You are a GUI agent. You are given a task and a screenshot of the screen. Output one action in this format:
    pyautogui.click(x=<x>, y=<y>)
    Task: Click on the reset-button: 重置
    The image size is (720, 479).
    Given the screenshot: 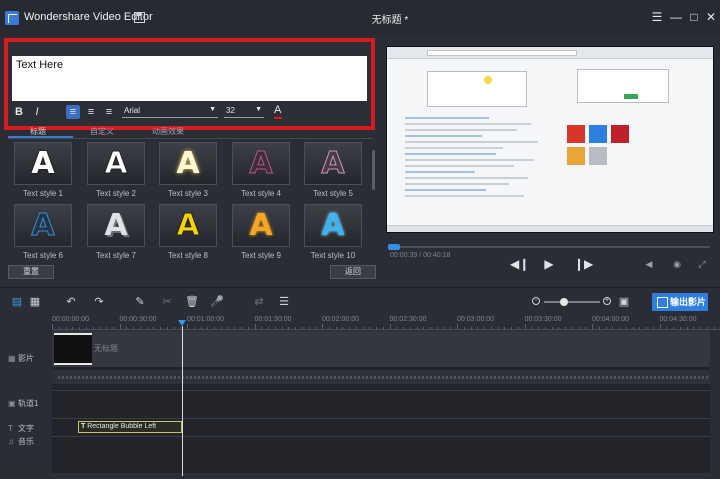 What is the action you would take?
    pyautogui.click(x=31, y=272)
    